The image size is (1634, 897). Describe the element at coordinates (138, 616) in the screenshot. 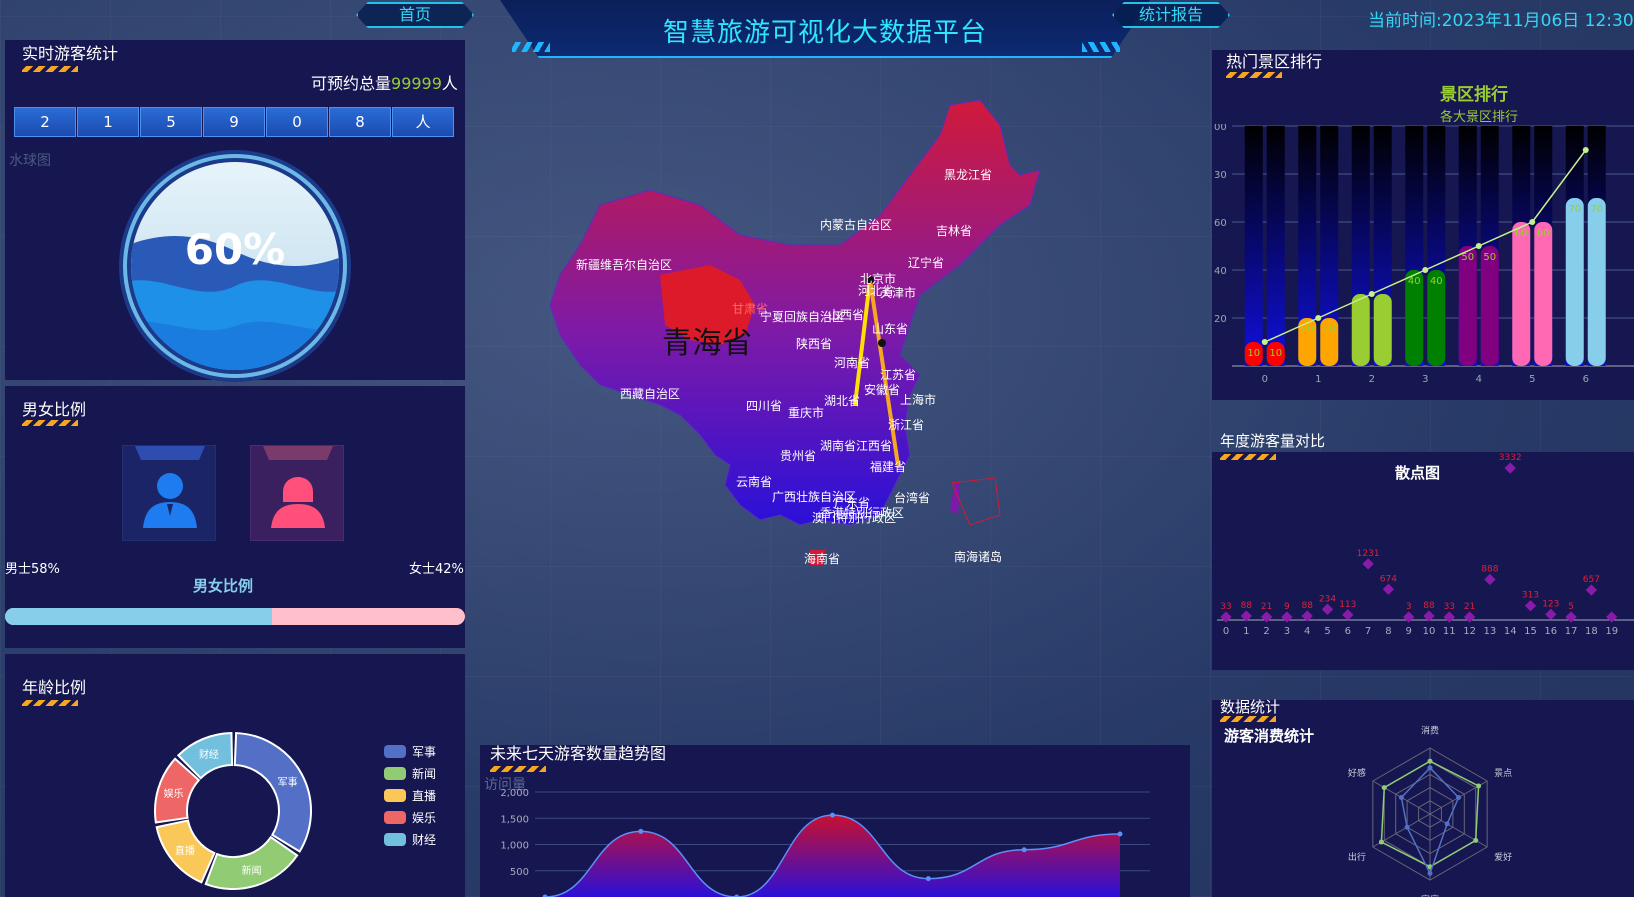

I see `gender-ratio-bar-male` at that location.